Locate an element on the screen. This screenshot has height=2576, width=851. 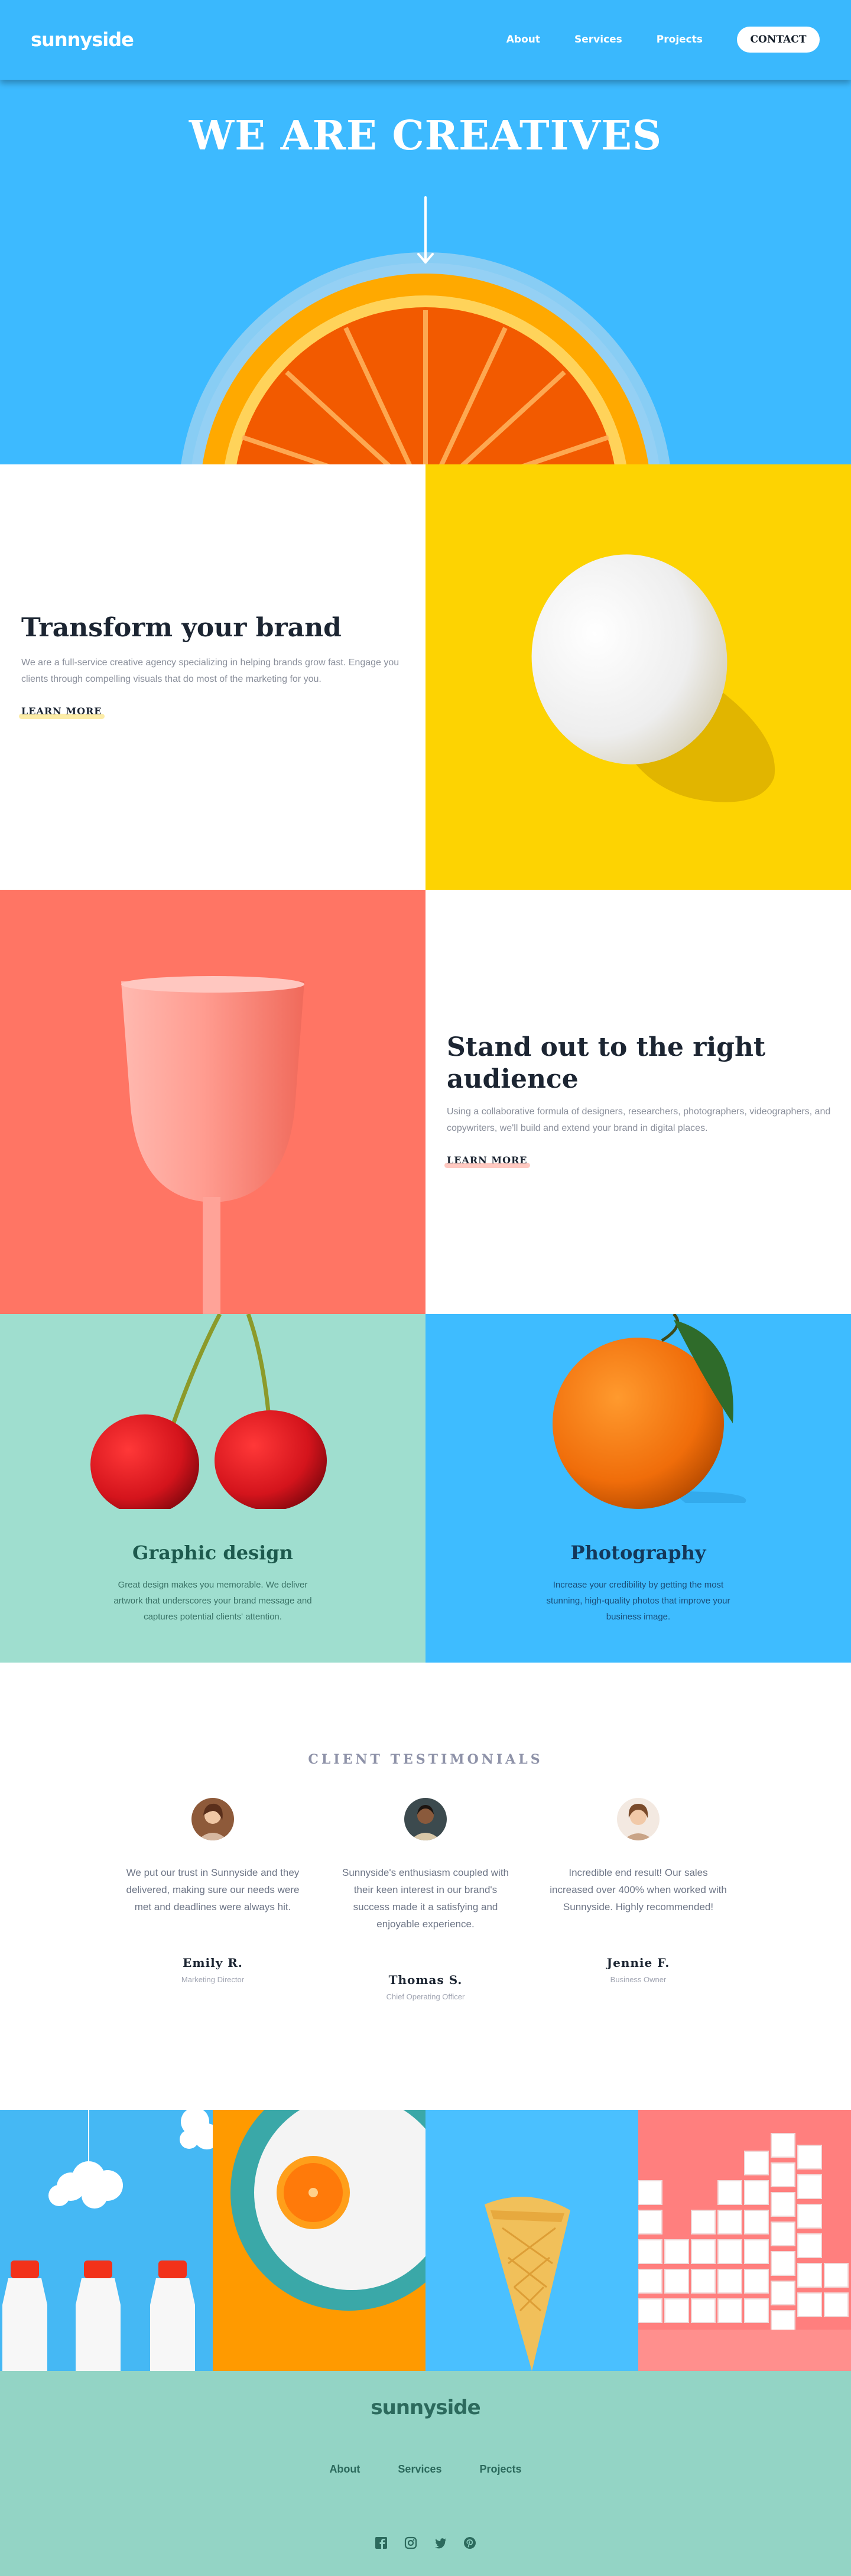
pinterest-icon is located at coordinates (469, 2542).